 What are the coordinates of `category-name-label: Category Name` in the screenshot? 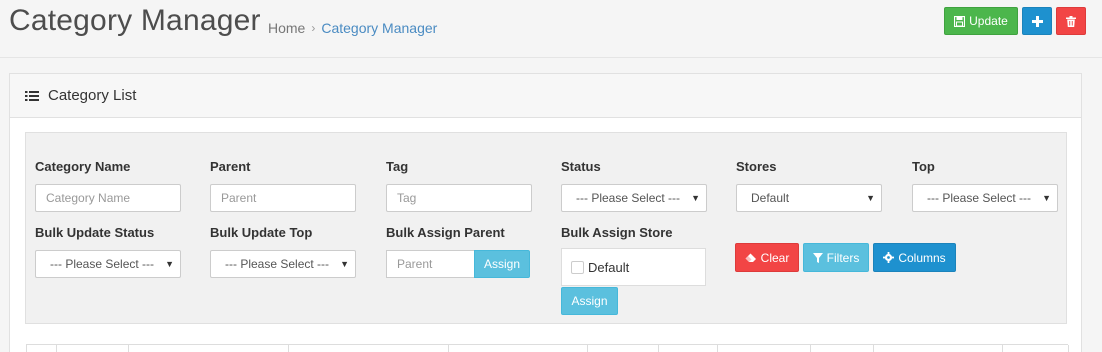 It's located at (83, 166).